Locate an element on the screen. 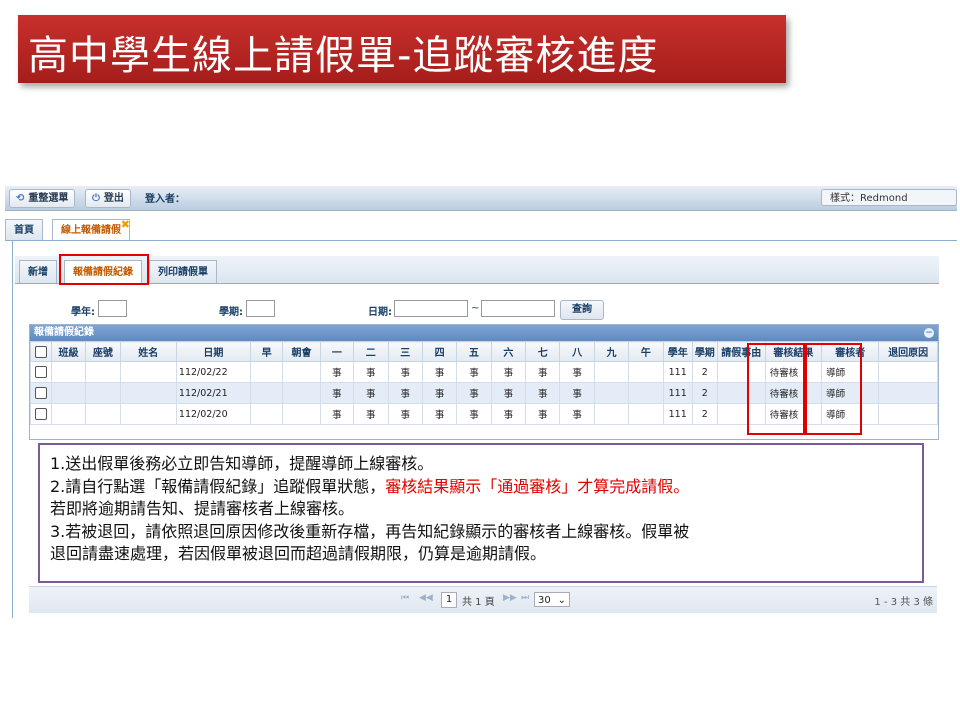 This screenshot has width=960, height=720. col-header: 三 is located at coordinates (405, 351).